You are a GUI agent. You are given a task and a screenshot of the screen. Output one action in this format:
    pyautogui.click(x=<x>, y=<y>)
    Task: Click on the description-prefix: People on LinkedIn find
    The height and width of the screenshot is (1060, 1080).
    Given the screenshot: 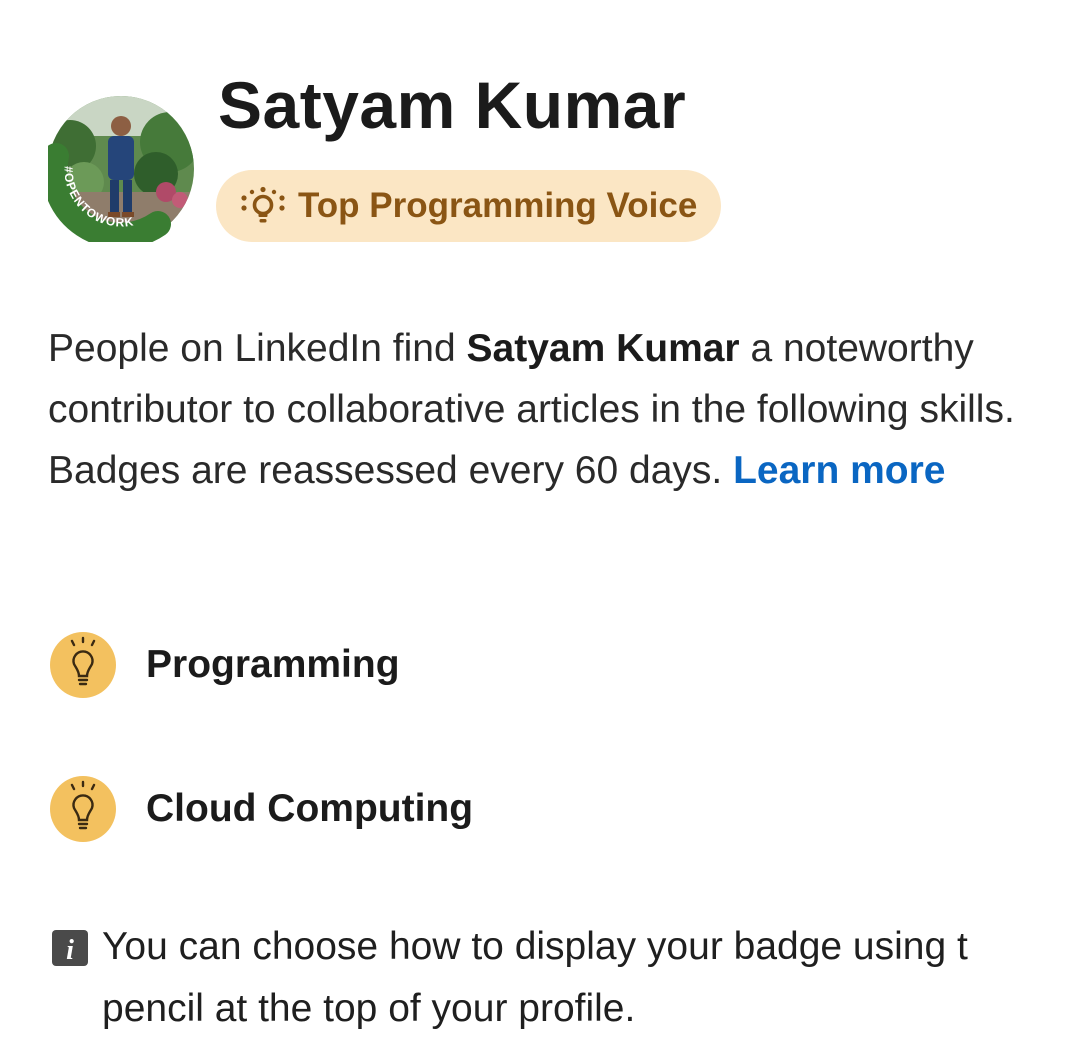 What is the action you would take?
    pyautogui.click(x=257, y=348)
    